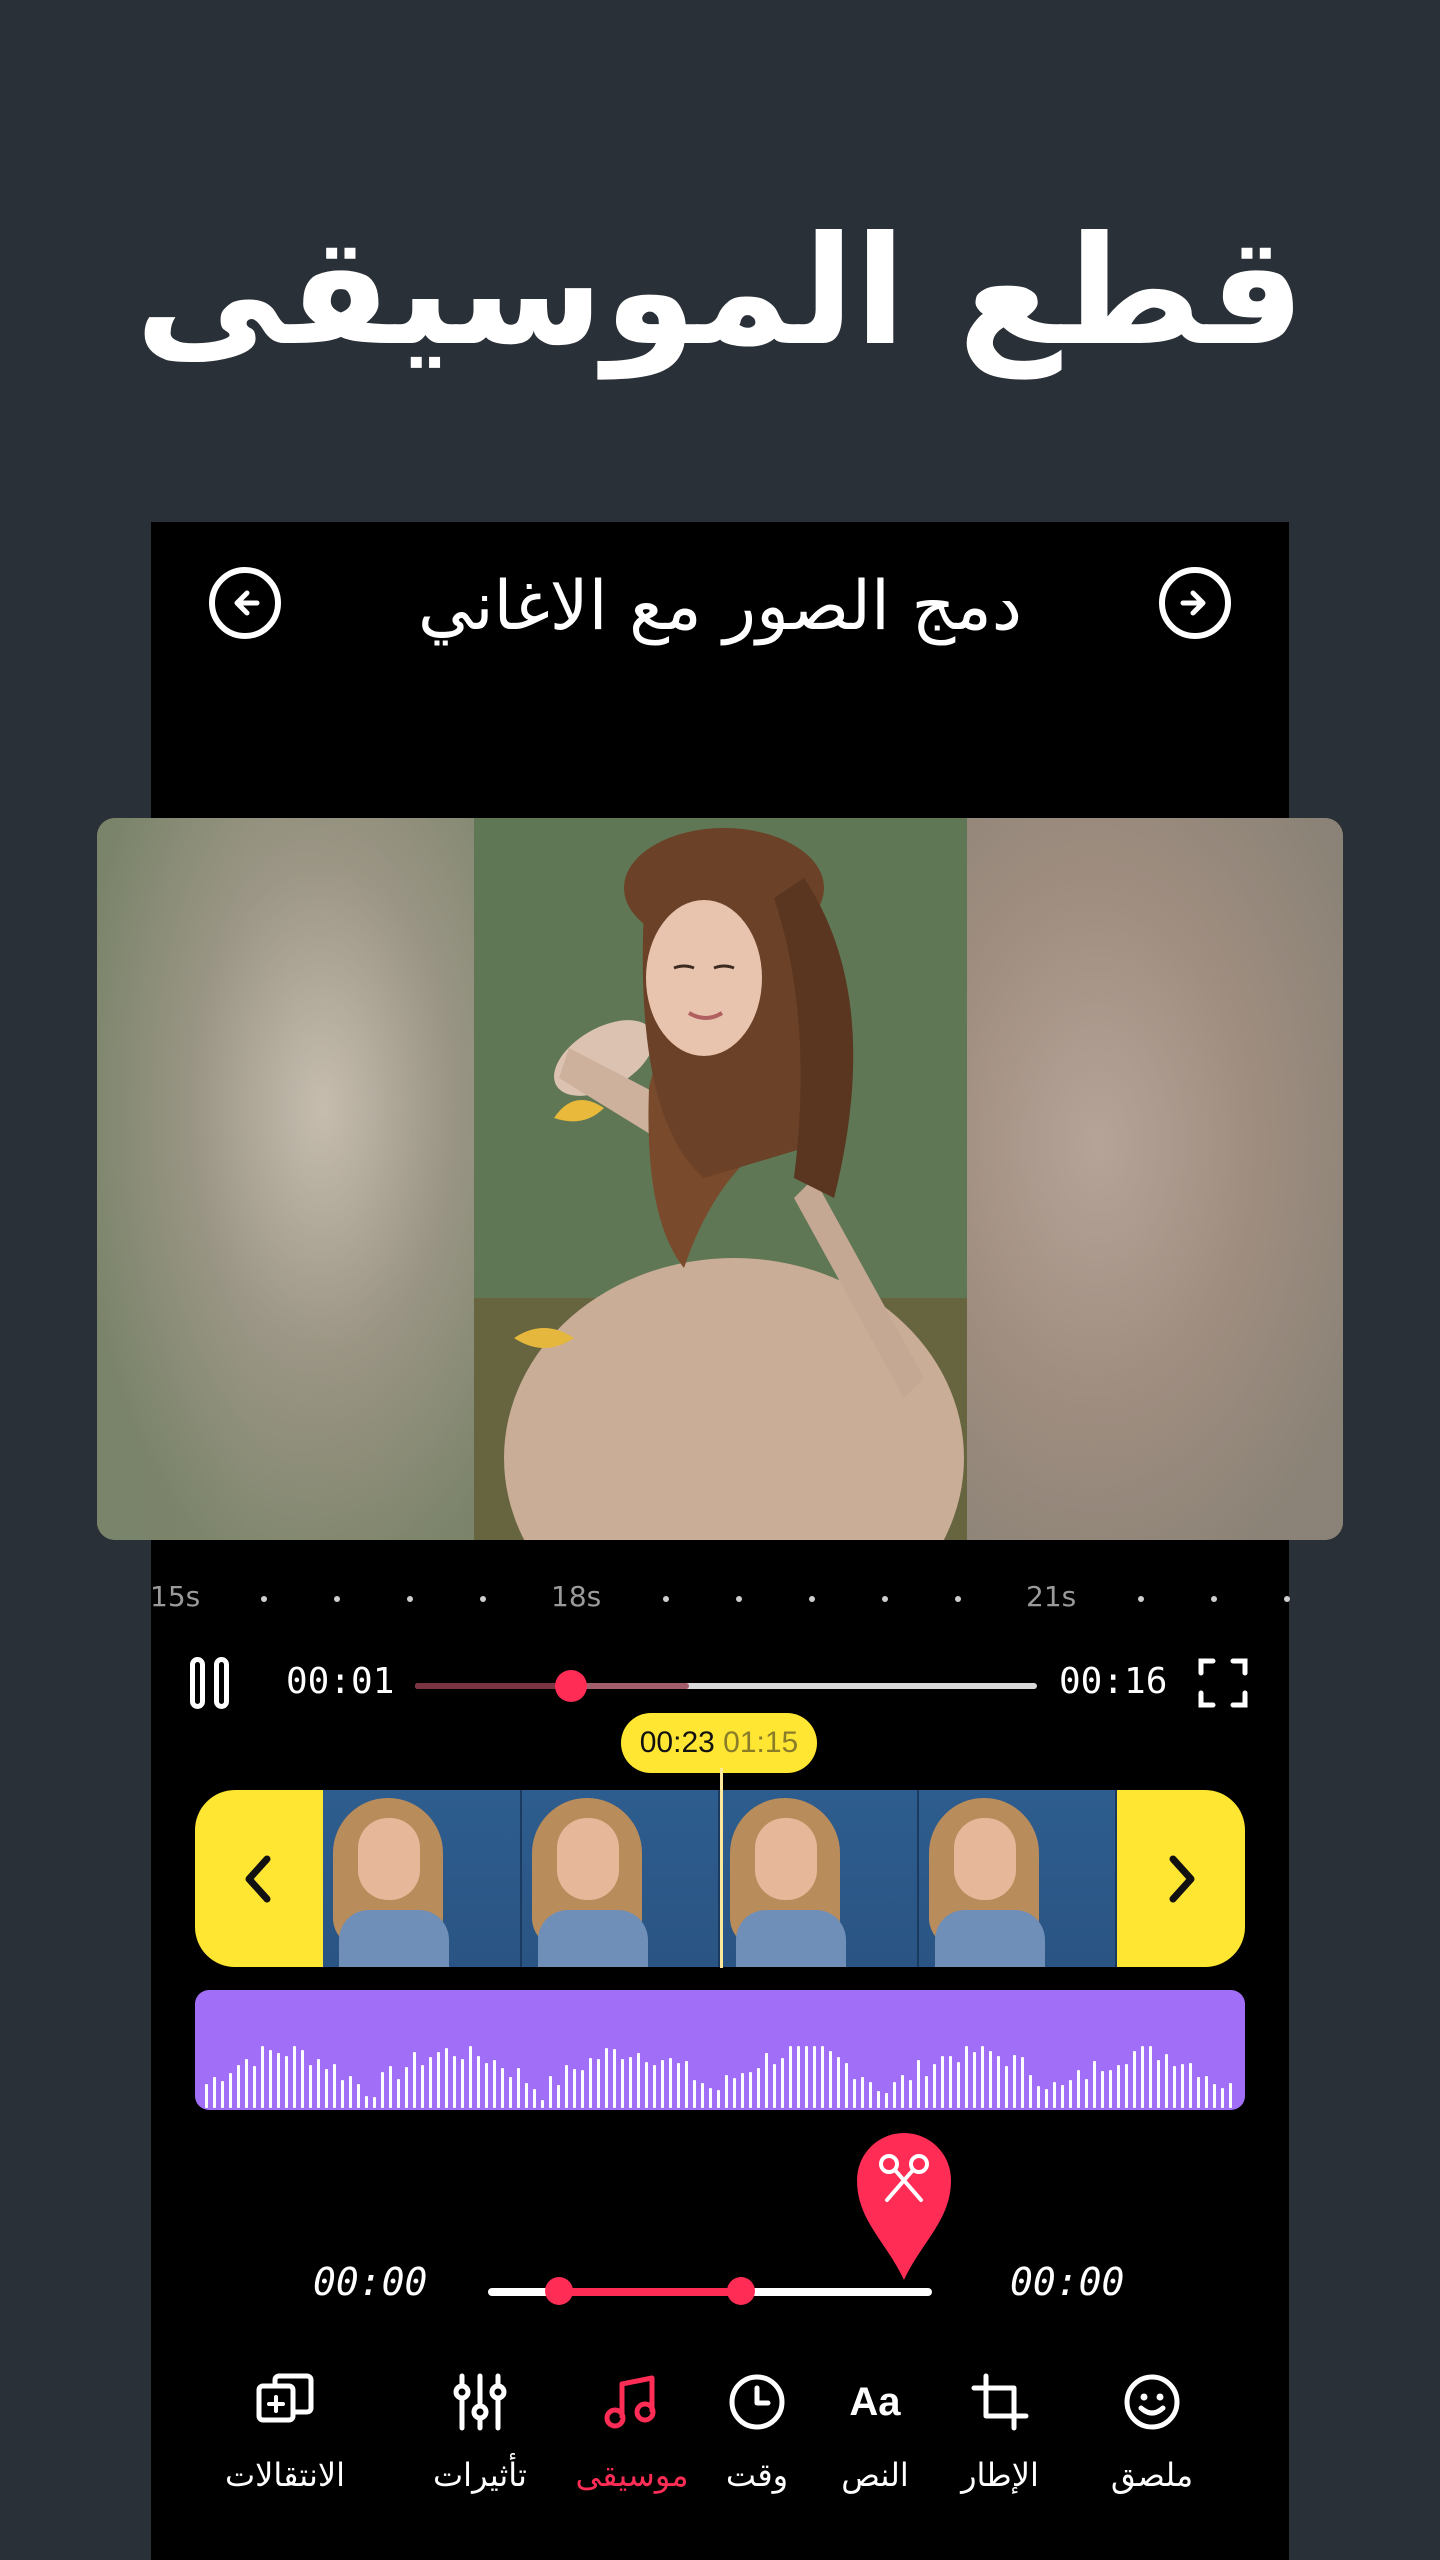 This screenshot has width=1440, height=2560. Describe the element at coordinates (904, 2206) in the screenshot. I see `scissors-icon` at that location.